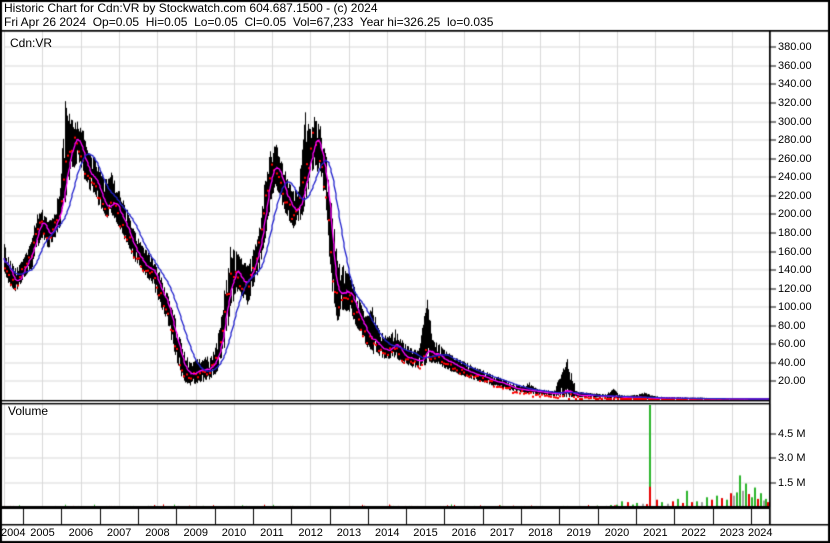 Image resolution: width=830 pixels, height=543 pixels. What do you see at coordinates (795, 270) in the screenshot?
I see `price-axis-tick-label: 140.00` at bounding box center [795, 270].